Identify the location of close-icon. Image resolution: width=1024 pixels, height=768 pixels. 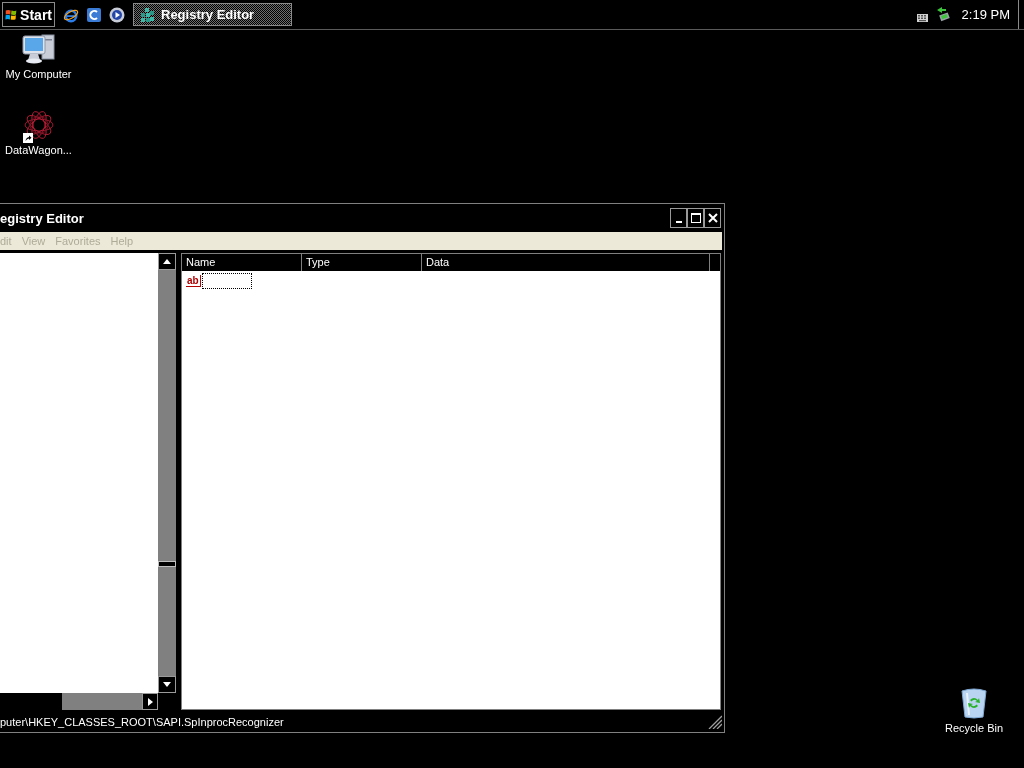
(712, 218).